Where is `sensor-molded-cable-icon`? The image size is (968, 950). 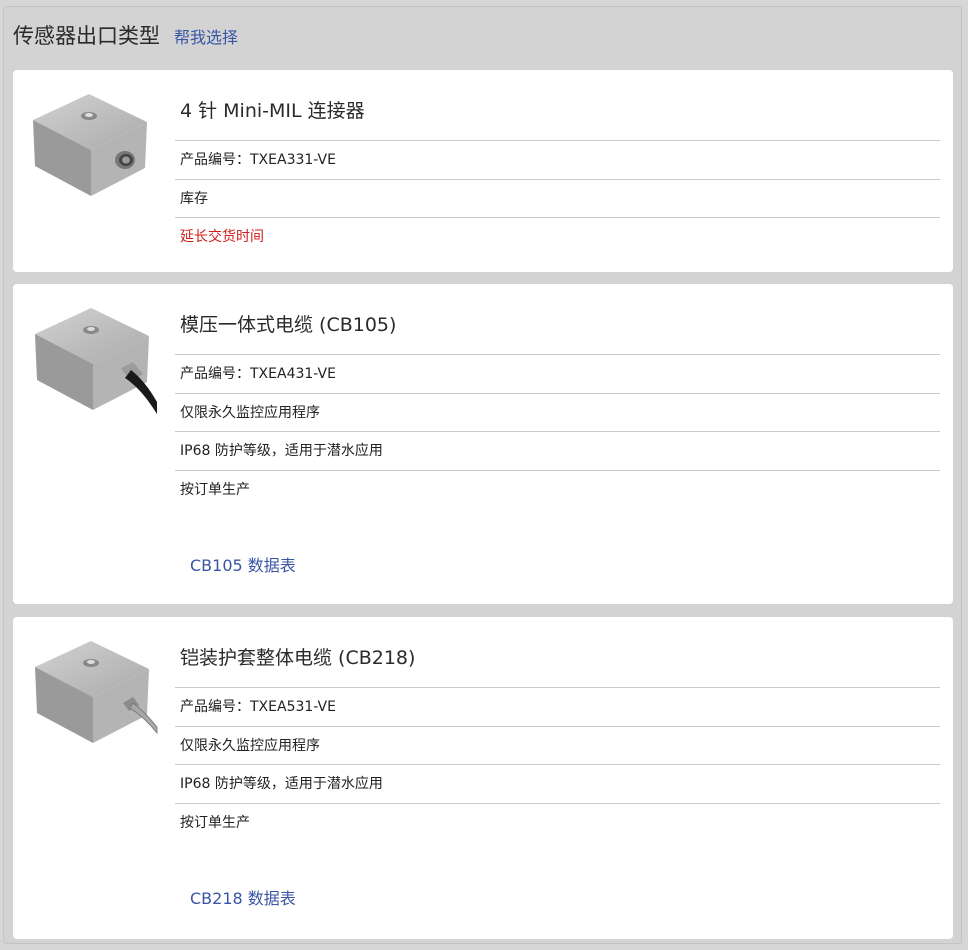 sensor-molded-cable-icon is located at coordinates (96, 361).